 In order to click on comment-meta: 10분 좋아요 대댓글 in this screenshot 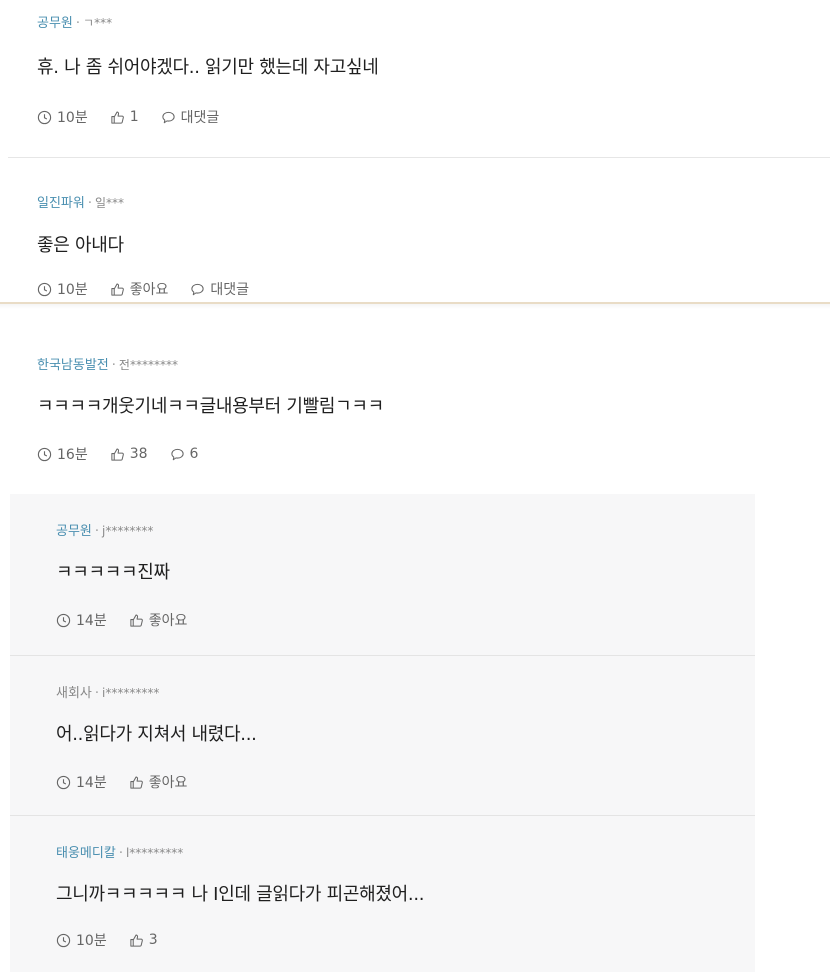, I will do `click(154, 289)`.